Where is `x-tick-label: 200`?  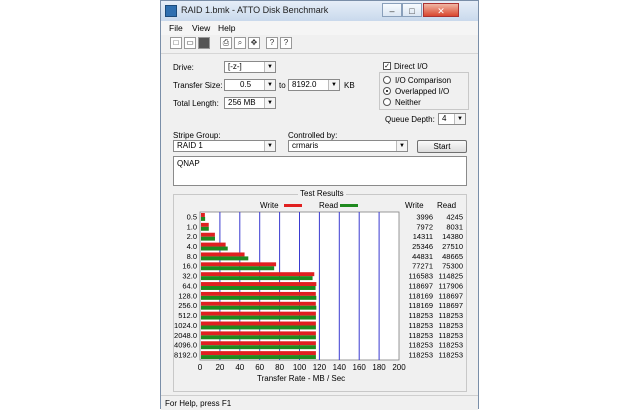 x-tick-label: 200 is located at coordinates (399, 367).